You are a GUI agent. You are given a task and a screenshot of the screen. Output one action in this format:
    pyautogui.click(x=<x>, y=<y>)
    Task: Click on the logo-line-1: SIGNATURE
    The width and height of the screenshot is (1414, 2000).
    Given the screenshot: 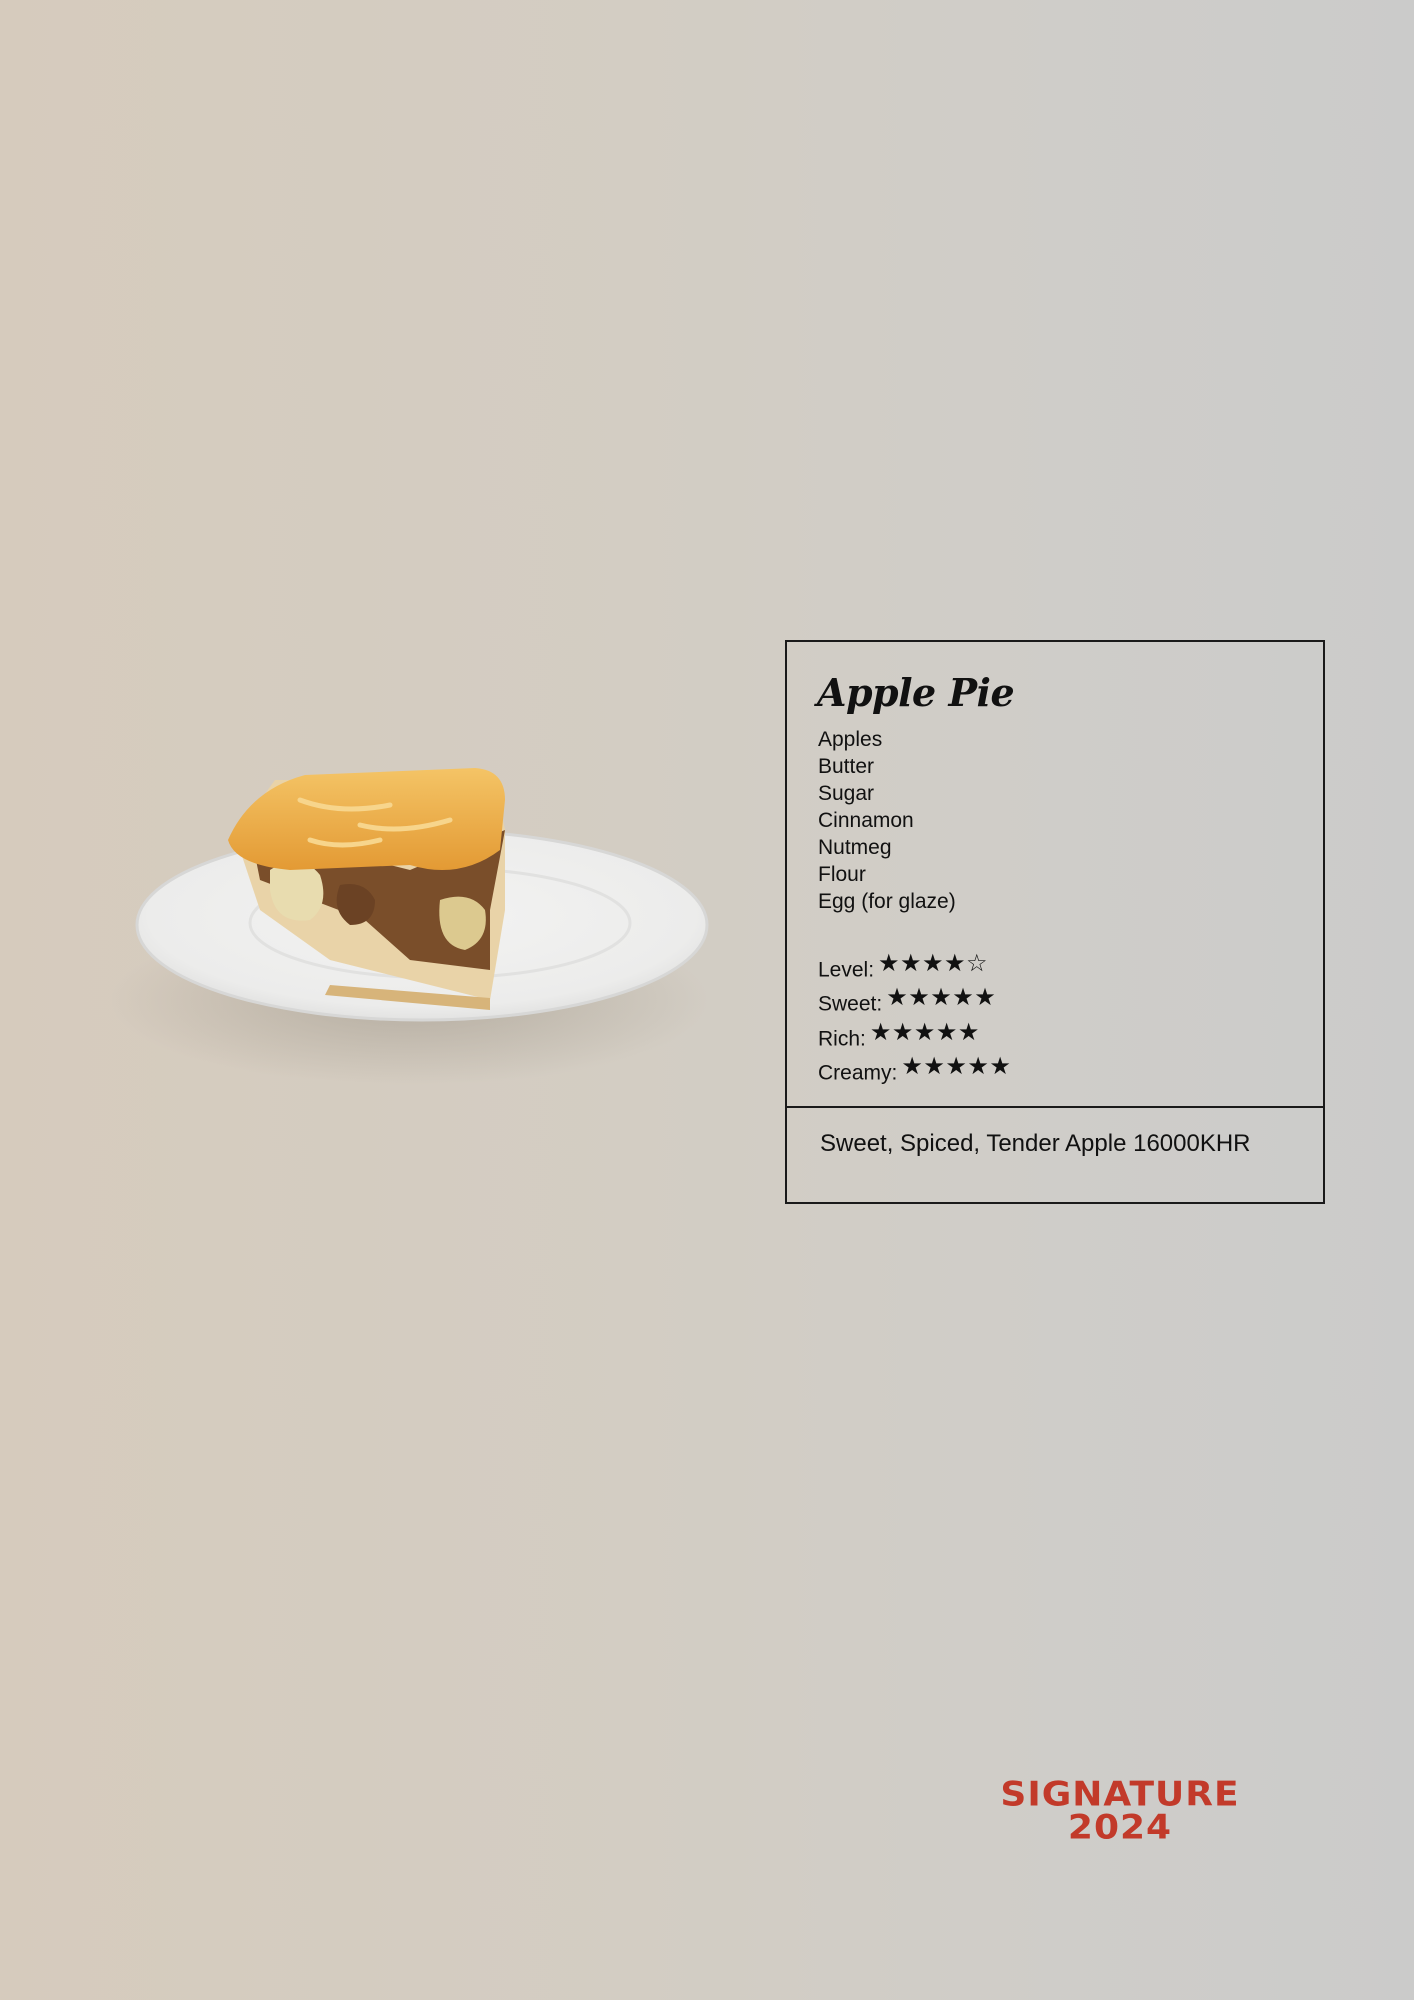 What is the action you would take?
    pyautogui.click(x=1120, y=1794)
    